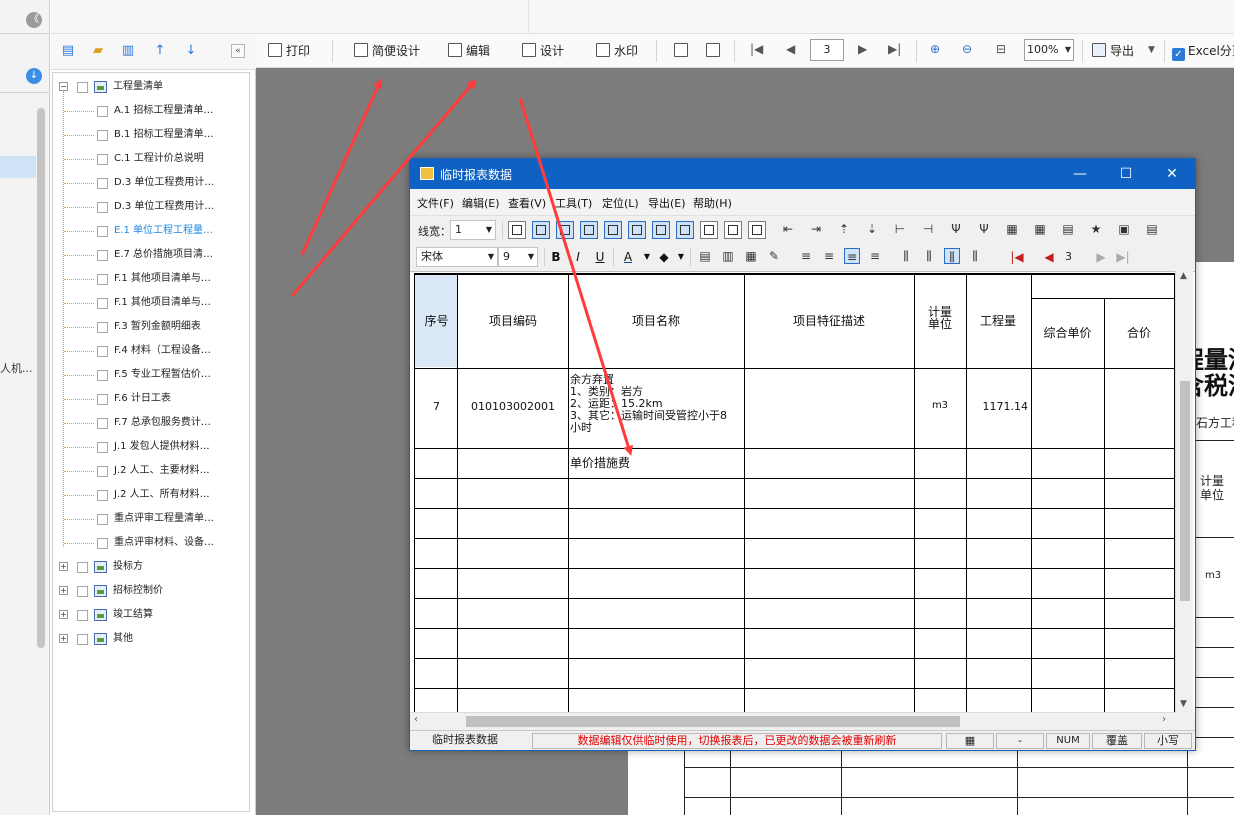 The image size is (1234, 815). I want to click on split-icon: Ψ, so click(956, 229).